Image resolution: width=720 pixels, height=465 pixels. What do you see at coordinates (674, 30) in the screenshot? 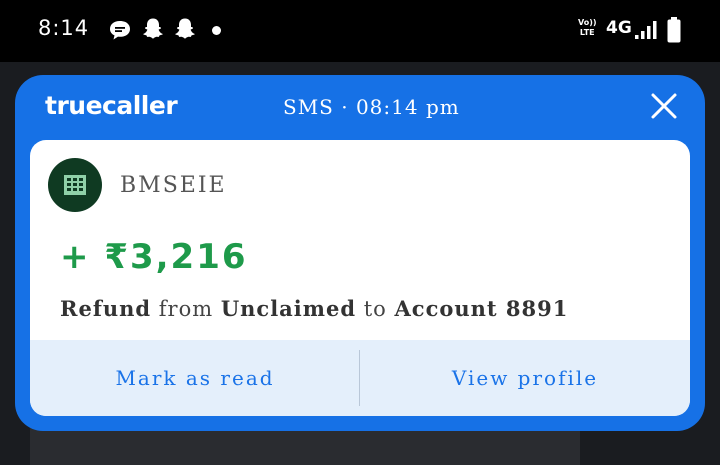
I see `battery-icon` at bounding box center [674, 30].